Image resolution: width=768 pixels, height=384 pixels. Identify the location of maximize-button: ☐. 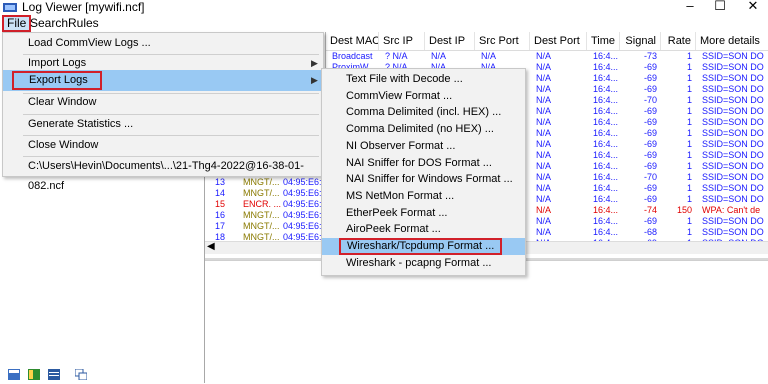
(720, 7).